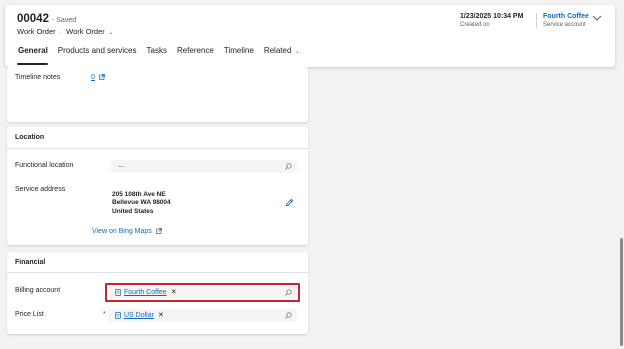 The height and width of the screenshot is (349, 624). What do you see at coordinates (475, 25) in the screenshot?
I see `created-on-label: Created on` at bounding box center [475, 25].